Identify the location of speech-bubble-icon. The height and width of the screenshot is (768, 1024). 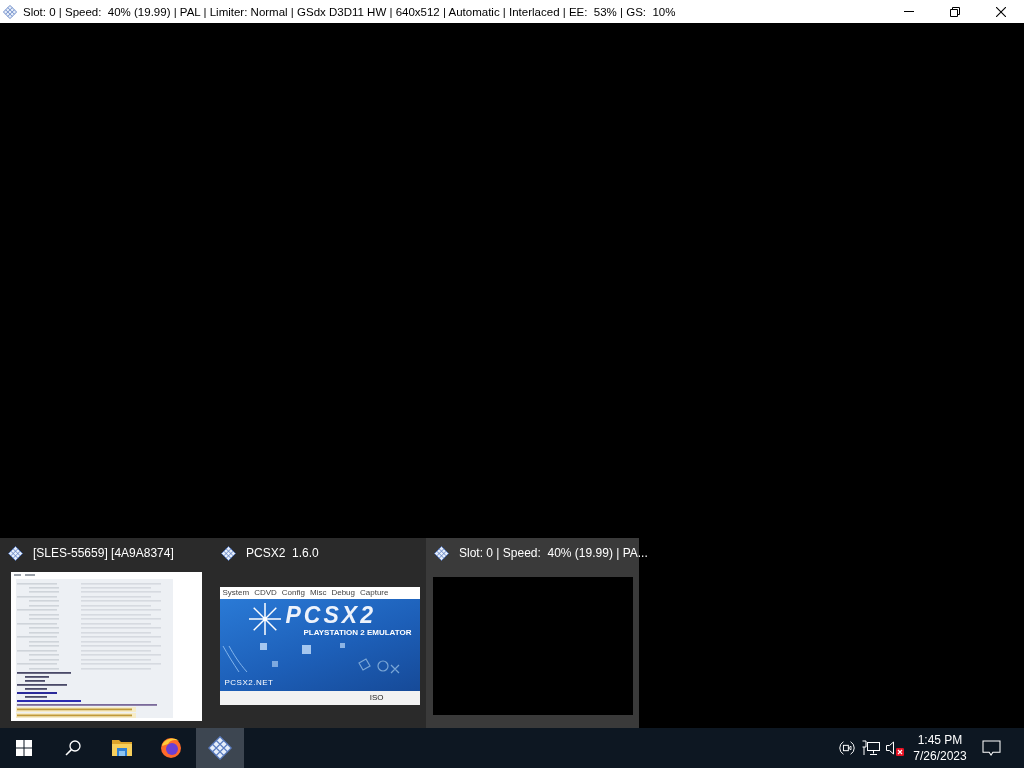
(991, 748).